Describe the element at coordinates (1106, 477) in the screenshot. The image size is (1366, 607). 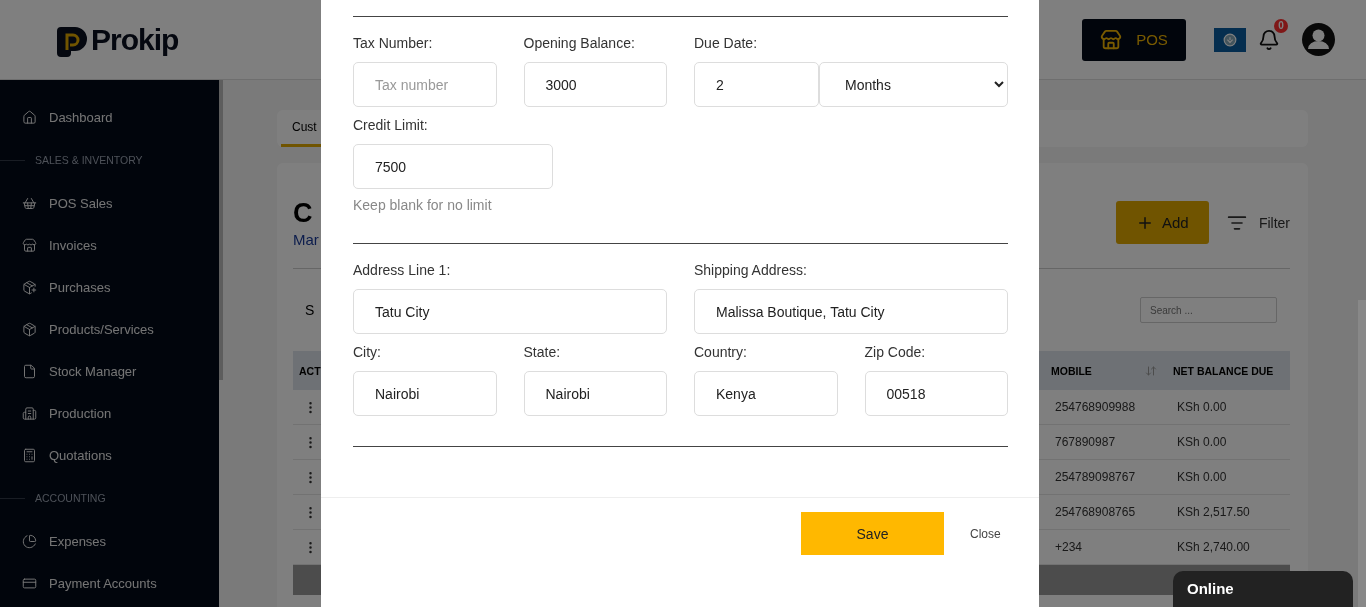
I see `table-cell: 254789098767` at that location.